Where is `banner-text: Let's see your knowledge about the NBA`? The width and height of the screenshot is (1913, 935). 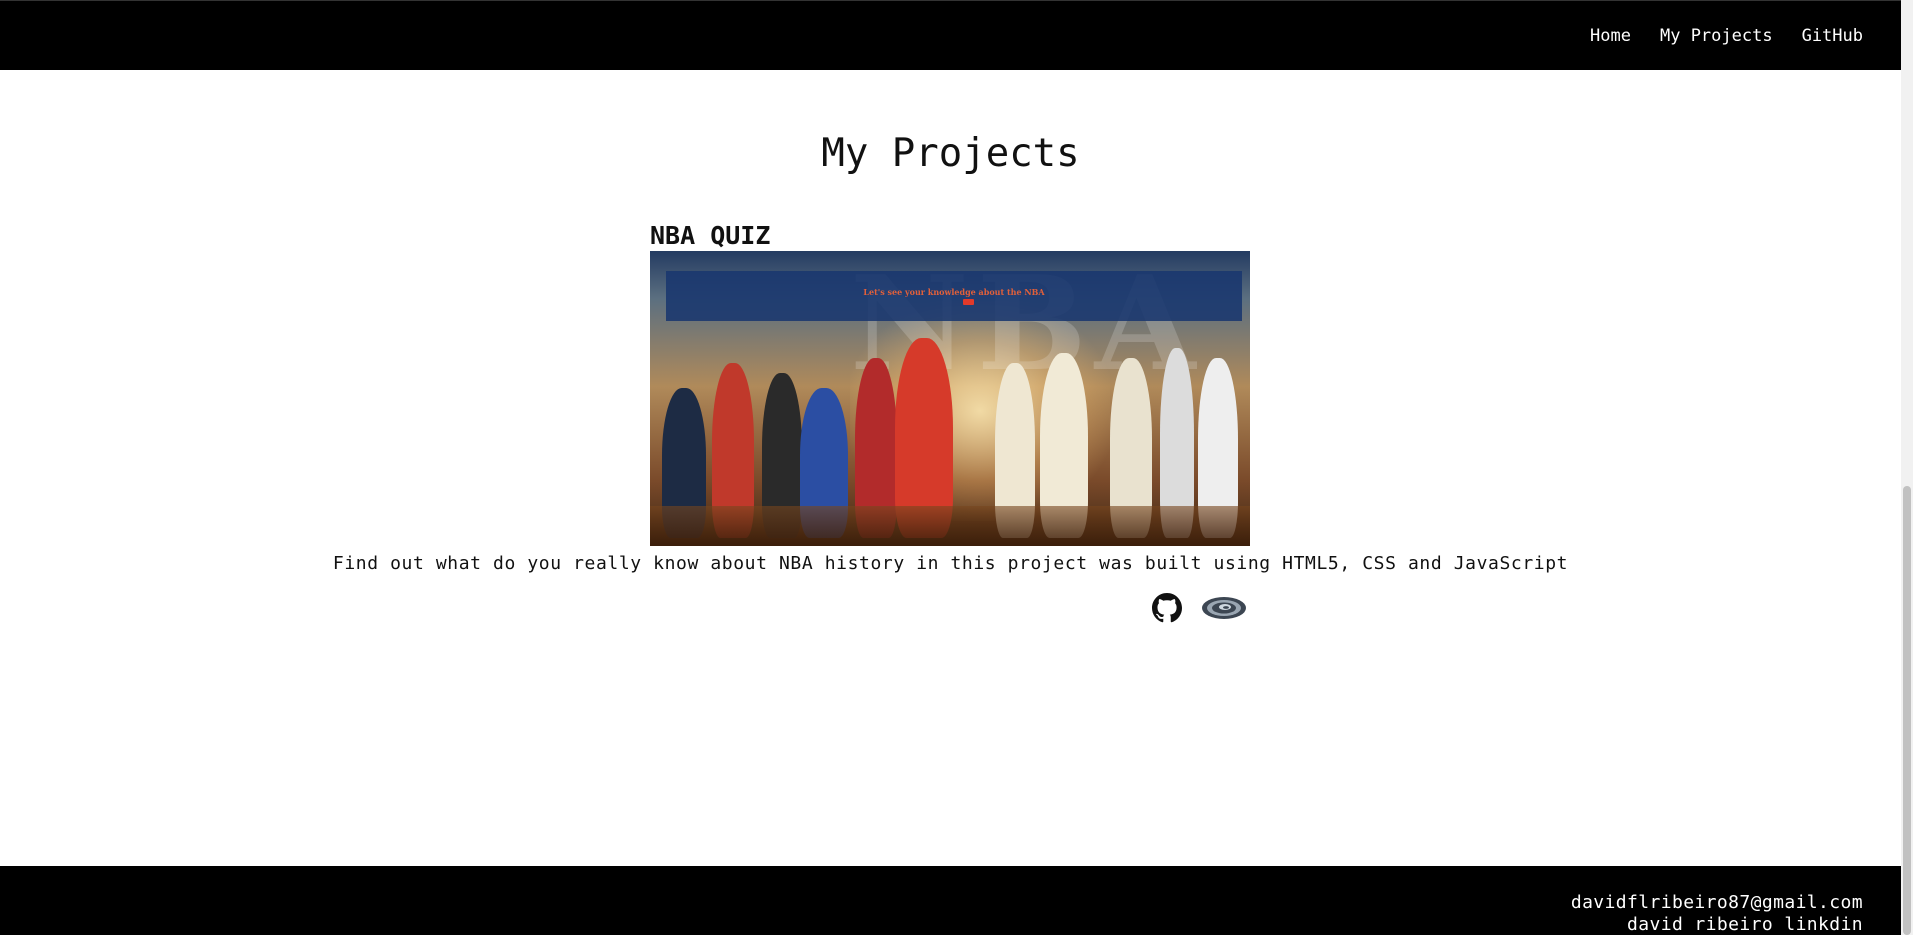
banner-text: Let's see your knowledge about the NBA is located at coordinates (954, 292).